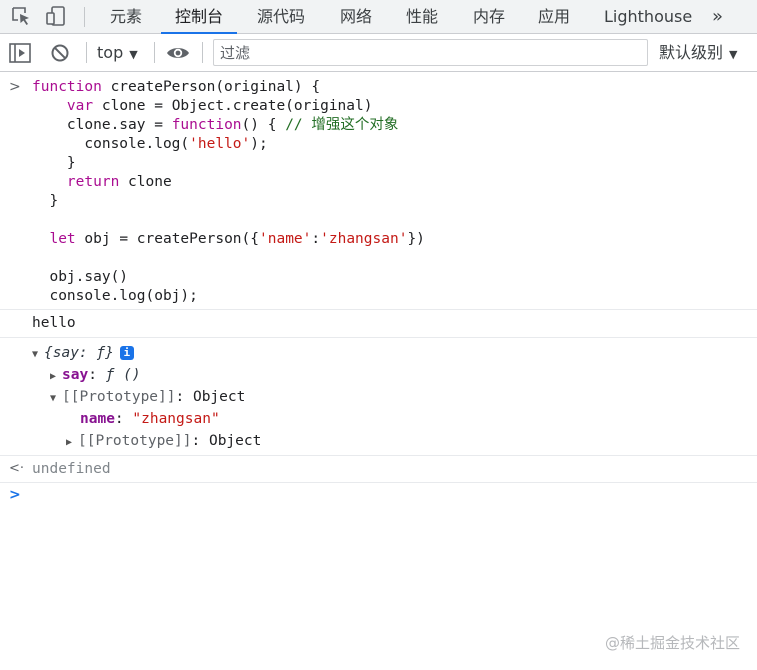 This screenshot has width=757, height=670. Describe the element at coordinates (378, 497) in the screenshot. I see `console-prompt: >` at that location.